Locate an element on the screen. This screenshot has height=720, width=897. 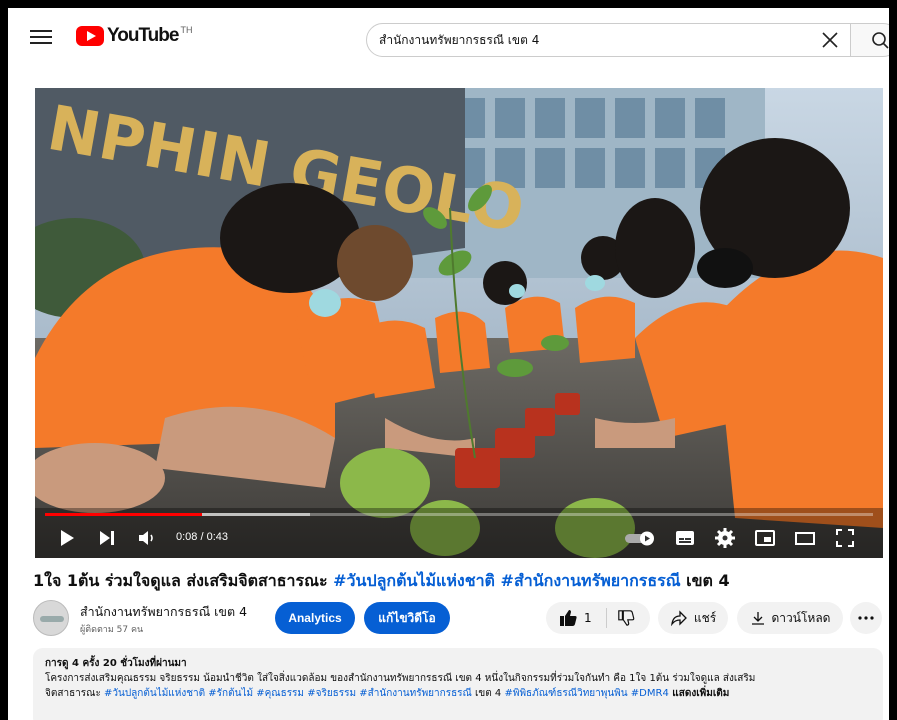
search-button is located at coordinates (869, 40).